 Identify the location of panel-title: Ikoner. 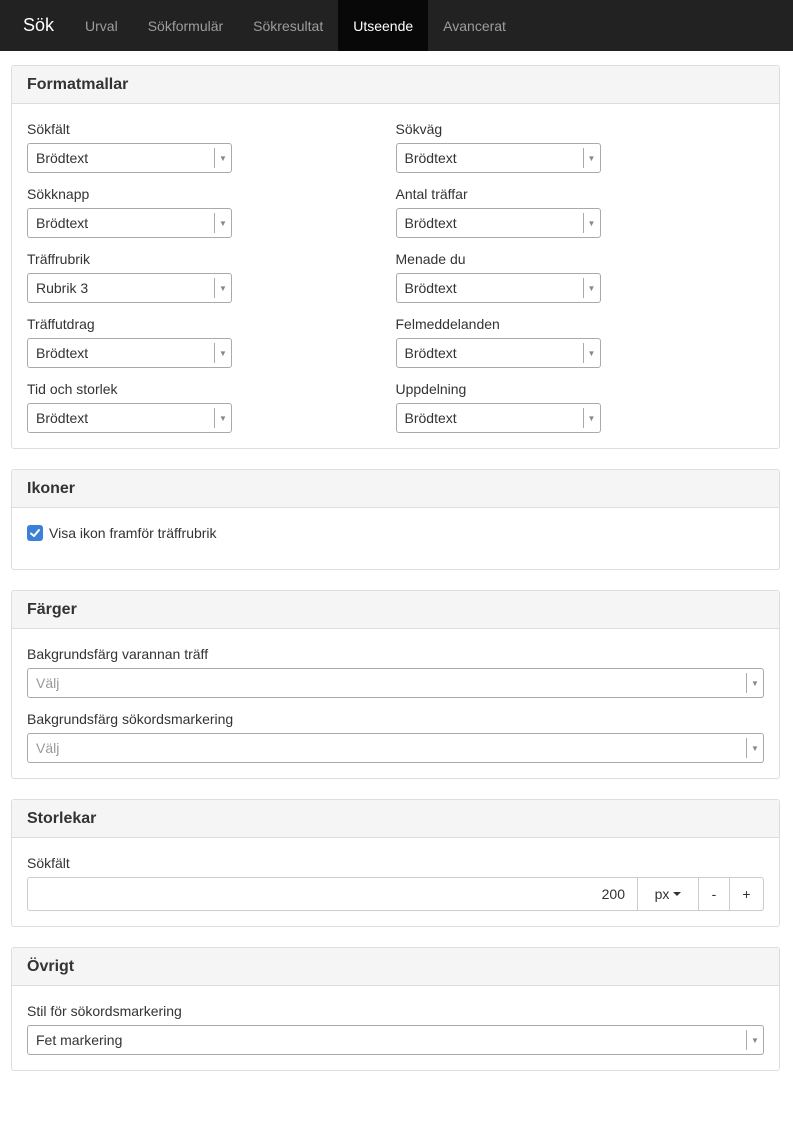
(395, 489).